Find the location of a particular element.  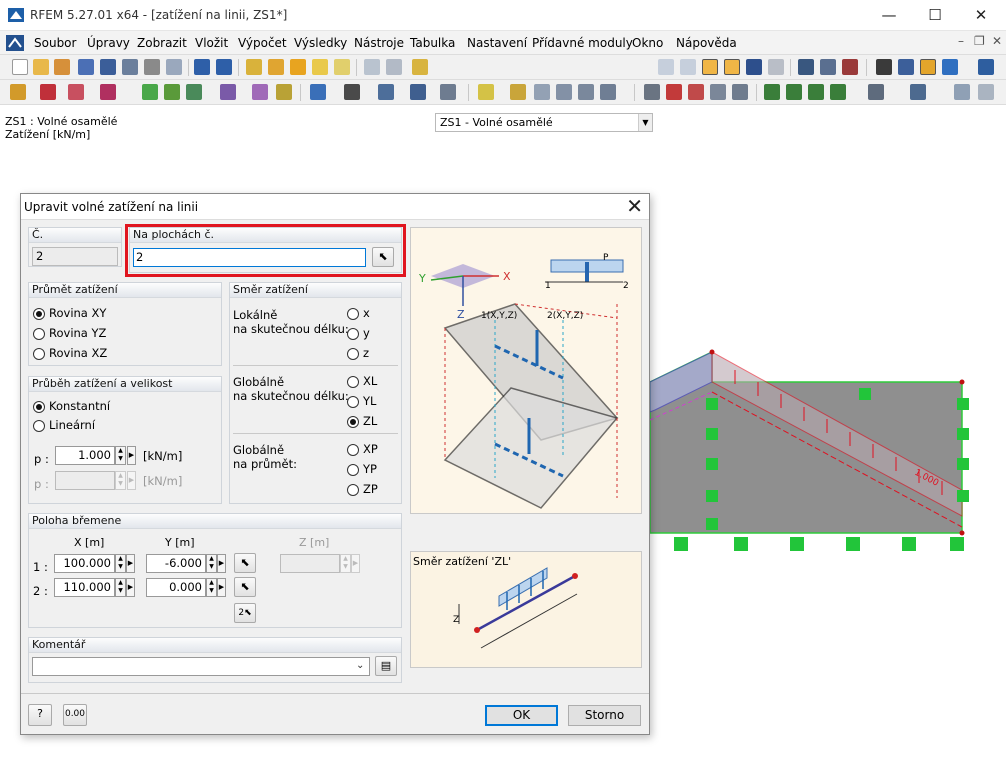

dialog-close-button: ✕ is located at coordinates (634, 206).